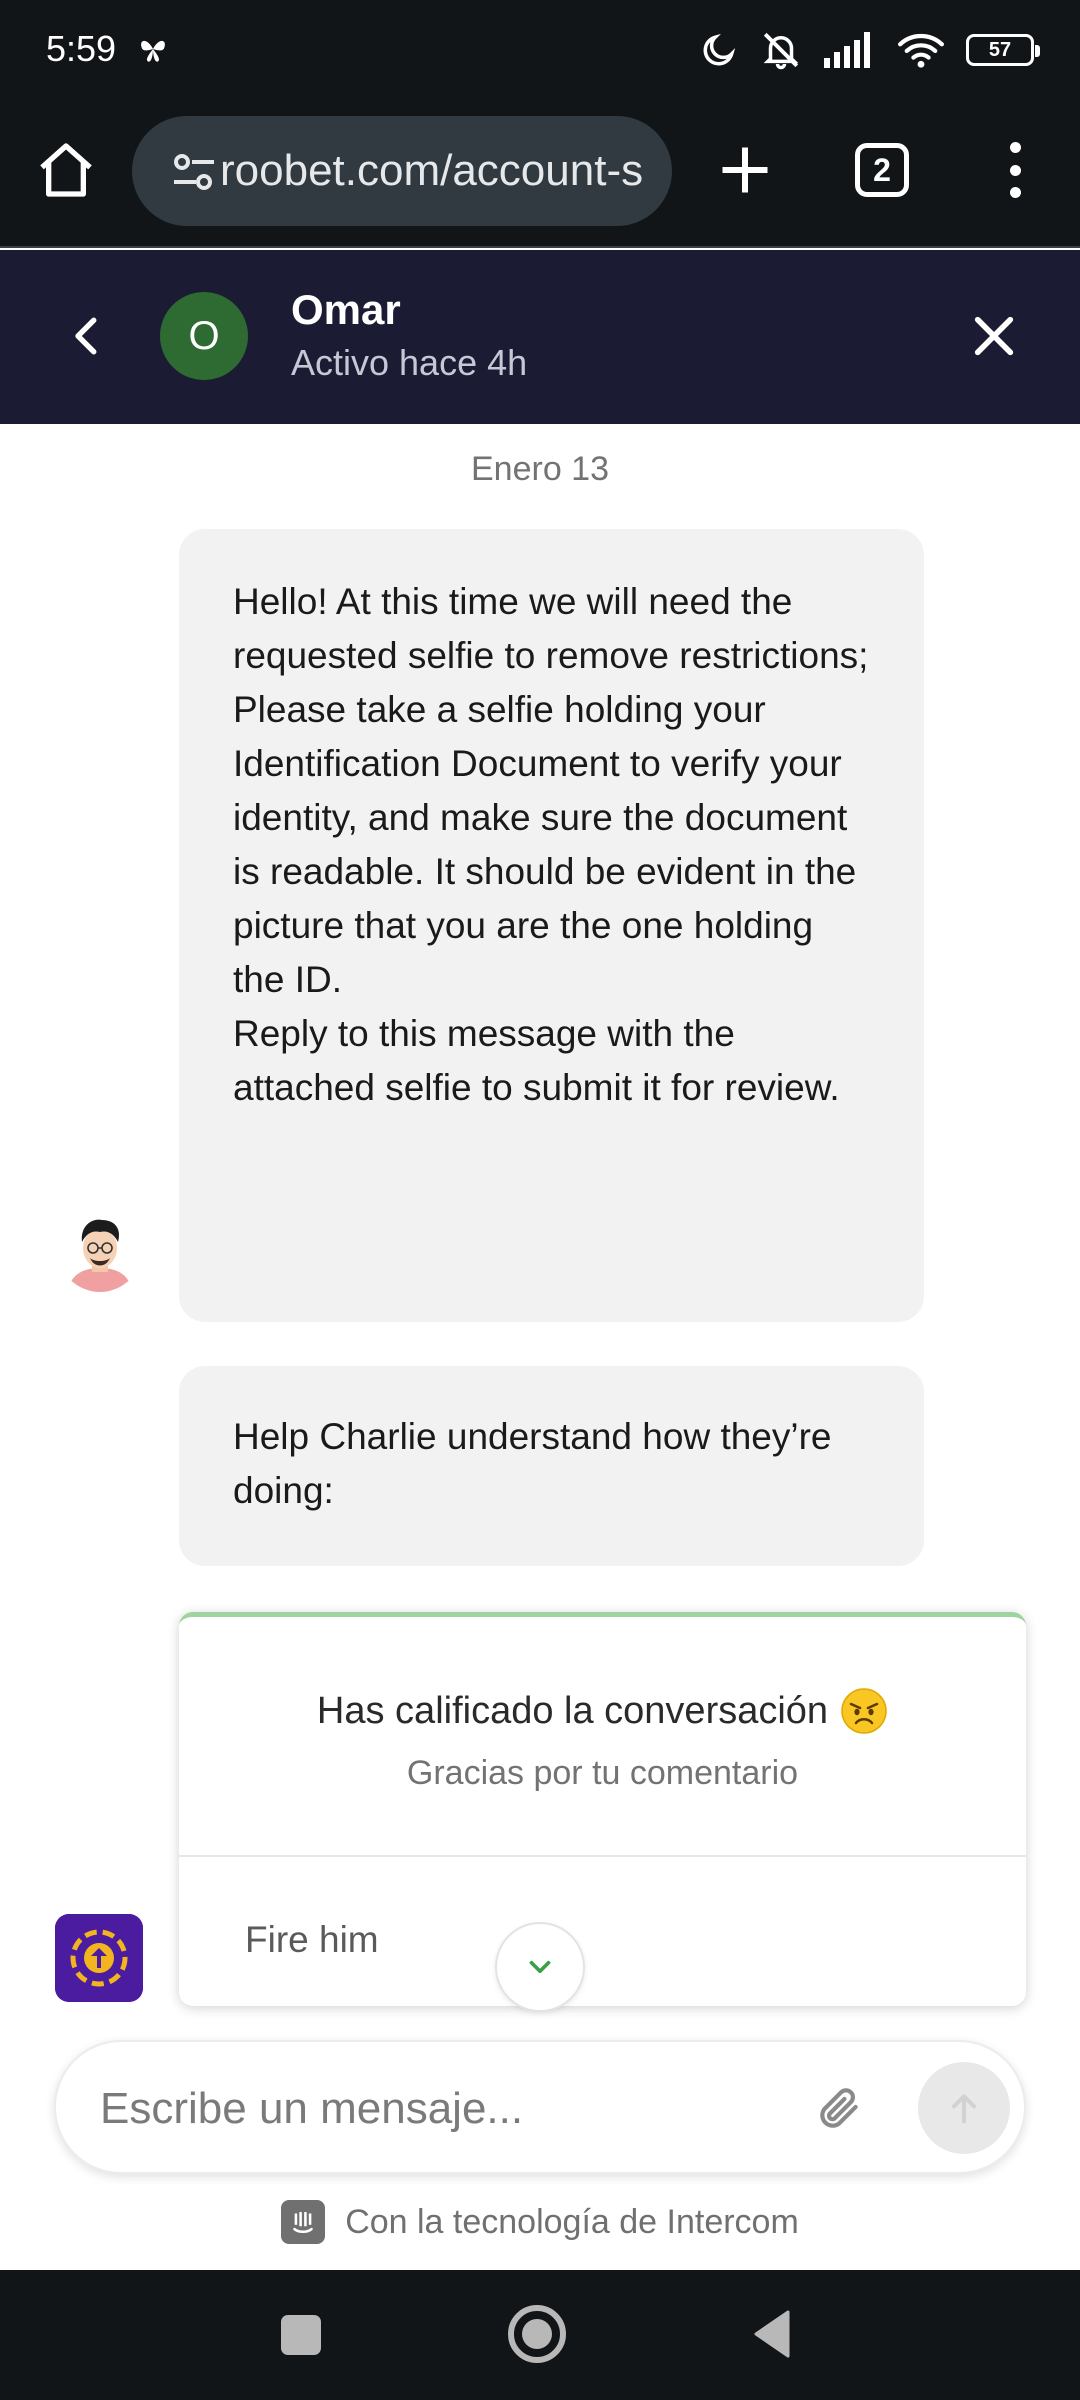  I want to click on address-bar: roobet.com/account-s, so click(402, 171).